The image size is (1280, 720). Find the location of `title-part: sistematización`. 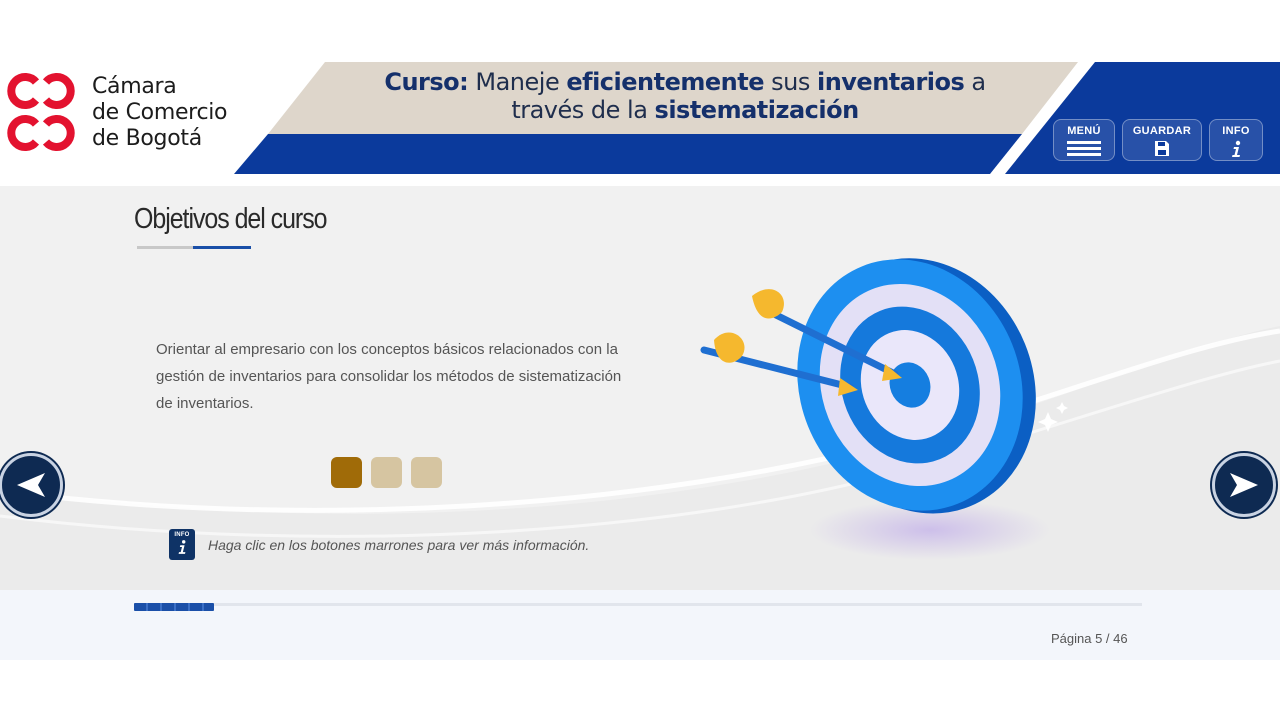

title-part: sistematización is located at coordinates (757, 110).